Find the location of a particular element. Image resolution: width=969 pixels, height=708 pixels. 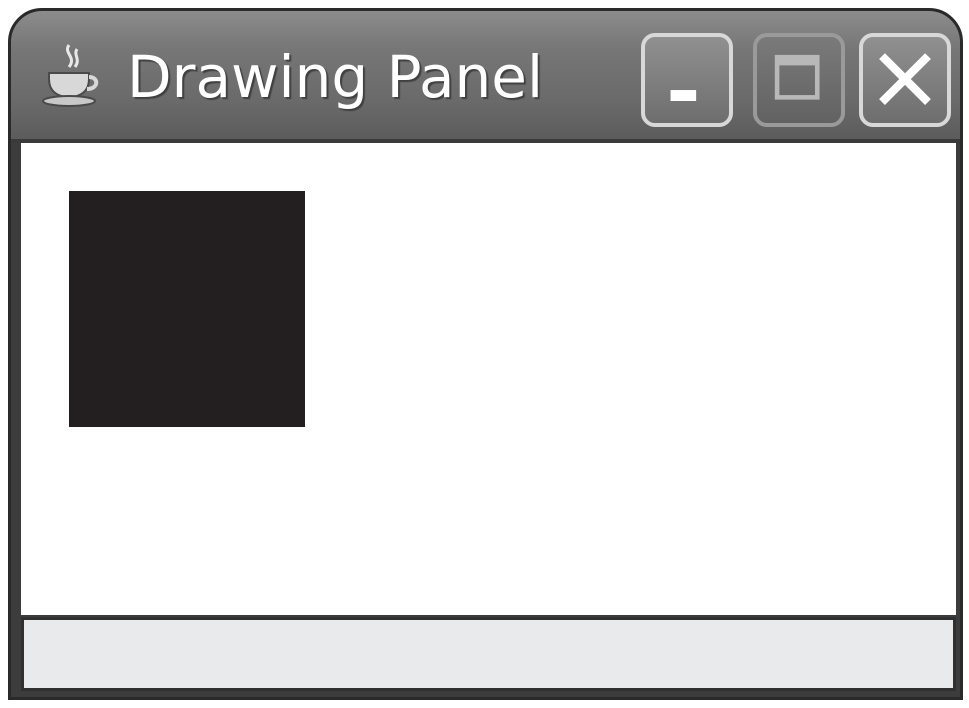

maximize-icon is located at coordinates (797, 77).